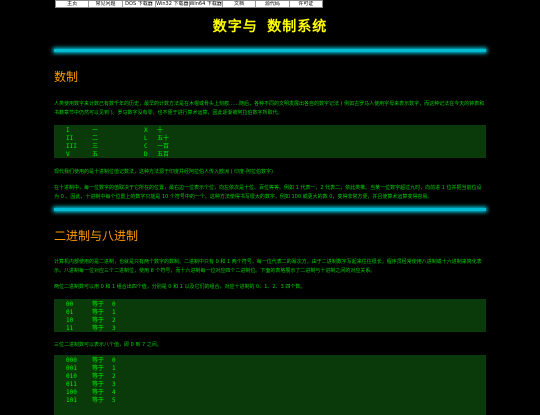  Describe the element at coordinates (95, 130) in the screenshot. I see `roman-value: 一` at that location.